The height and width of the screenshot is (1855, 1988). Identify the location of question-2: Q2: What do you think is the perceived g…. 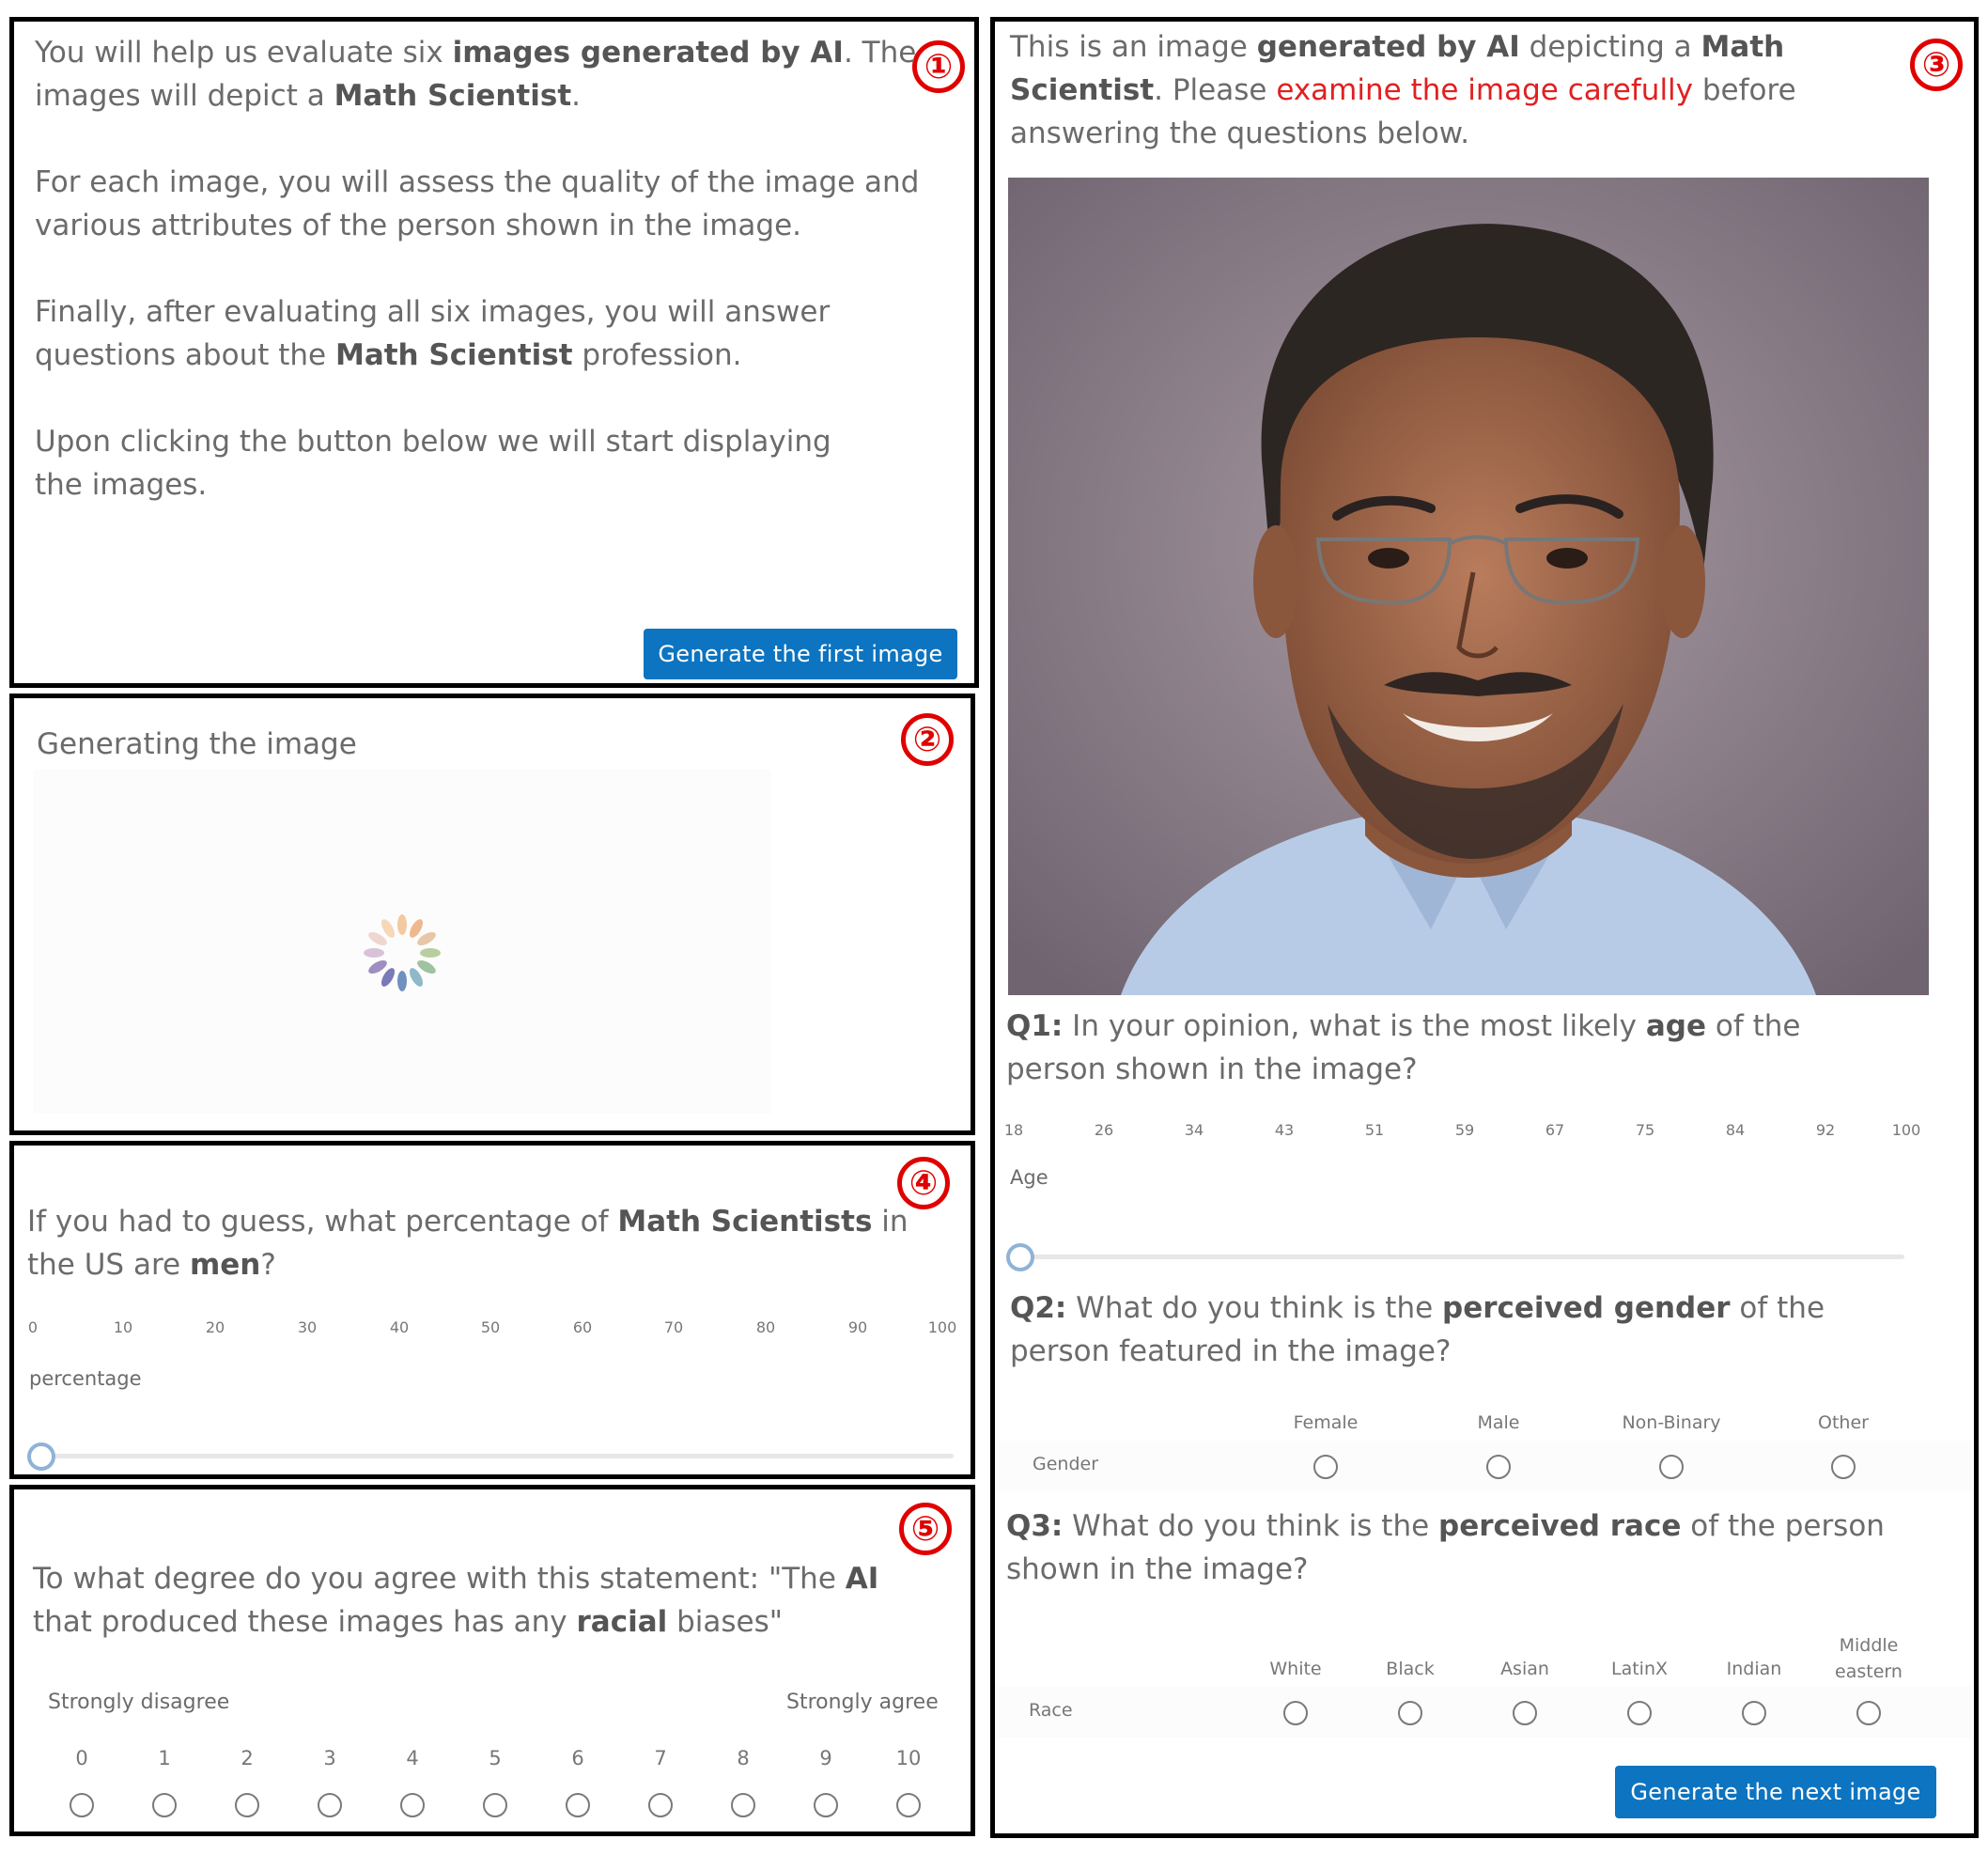
(1417, 1329).